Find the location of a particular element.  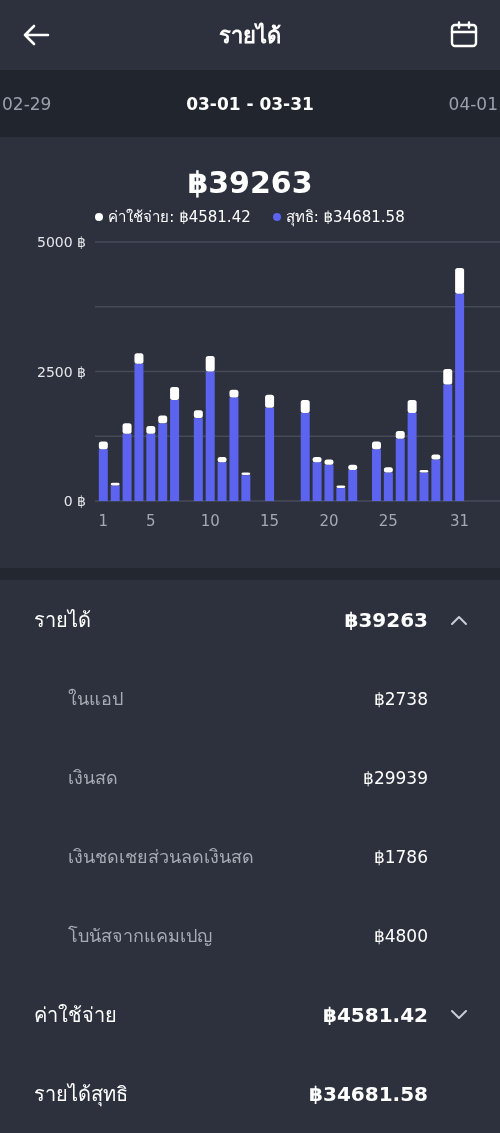

row-amount: ฿29939 is located at coordinates (395, 777).